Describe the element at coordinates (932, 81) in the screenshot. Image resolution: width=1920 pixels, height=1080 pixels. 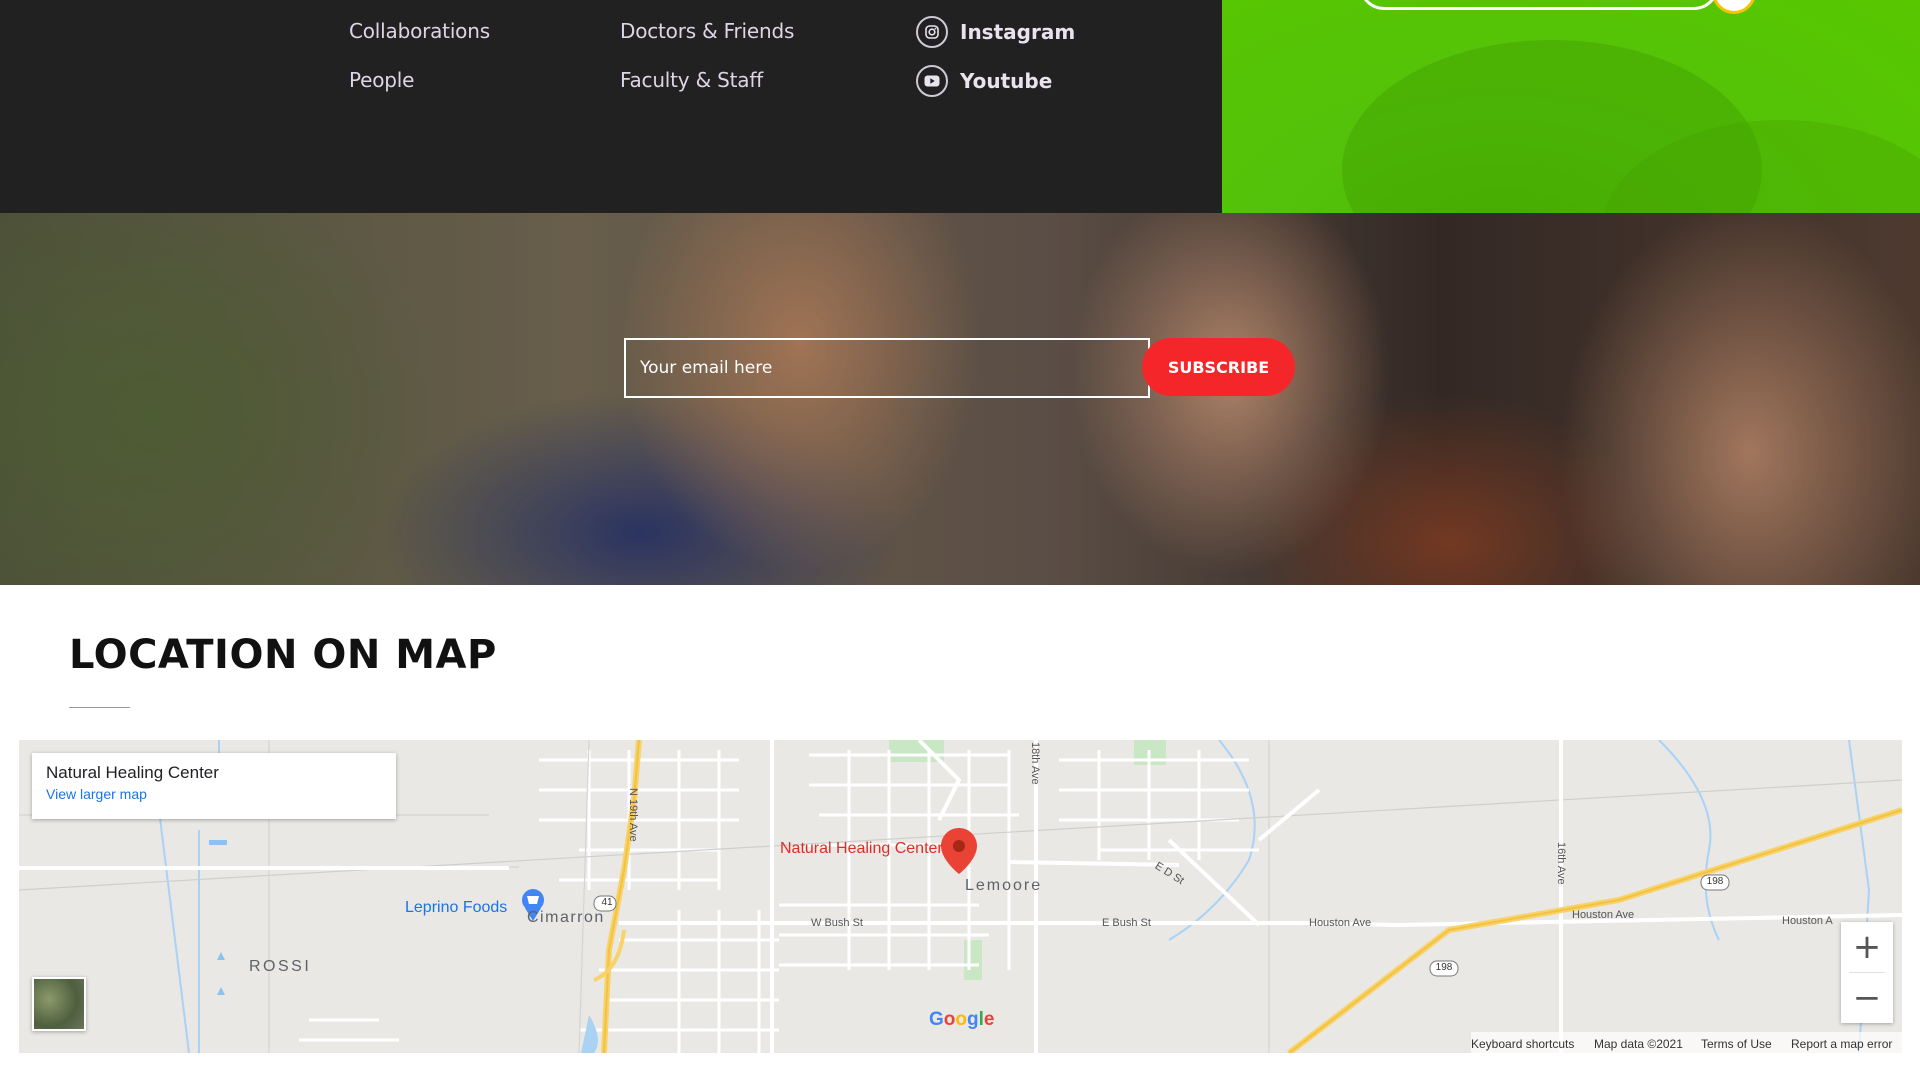
I see `youtube-icon` at that location.